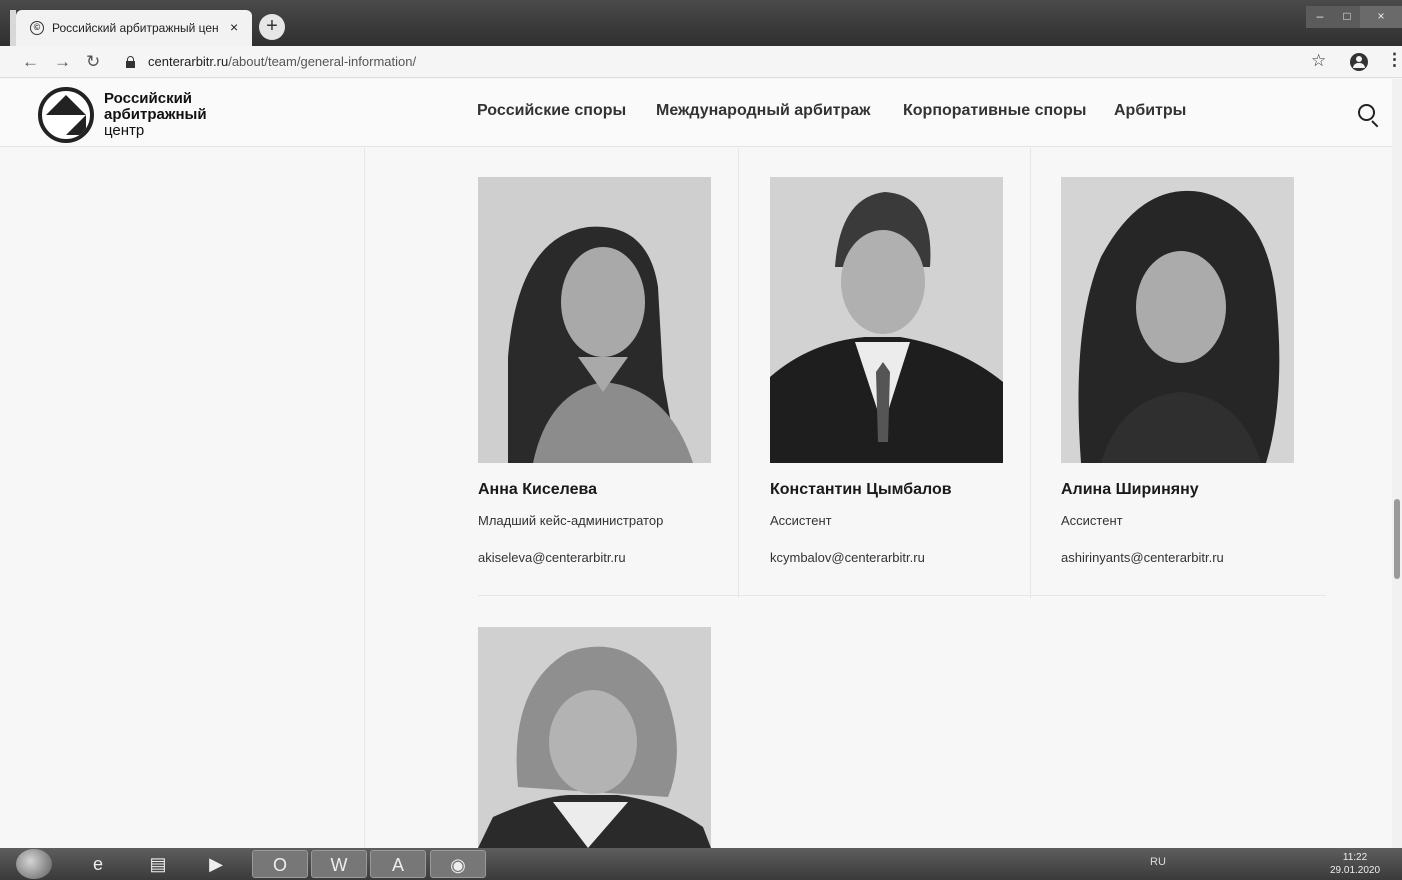  I want to click on lock-icon, so click(130, 62).